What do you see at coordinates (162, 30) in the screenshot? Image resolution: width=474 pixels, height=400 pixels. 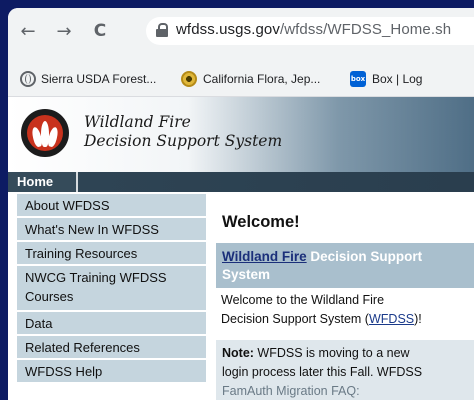 I see `lock-icon` at bounding box center [162, 30].